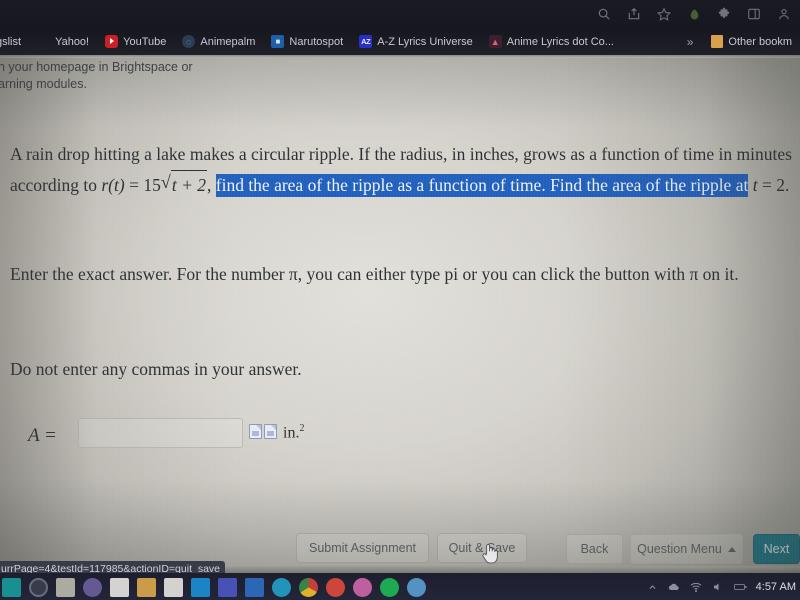 The height and width of the screenshot is (600, 800). What do you see at coordinates (112, 41) in the screenshot?
I see `youtube-favicon` at bounding box center [112, 41].